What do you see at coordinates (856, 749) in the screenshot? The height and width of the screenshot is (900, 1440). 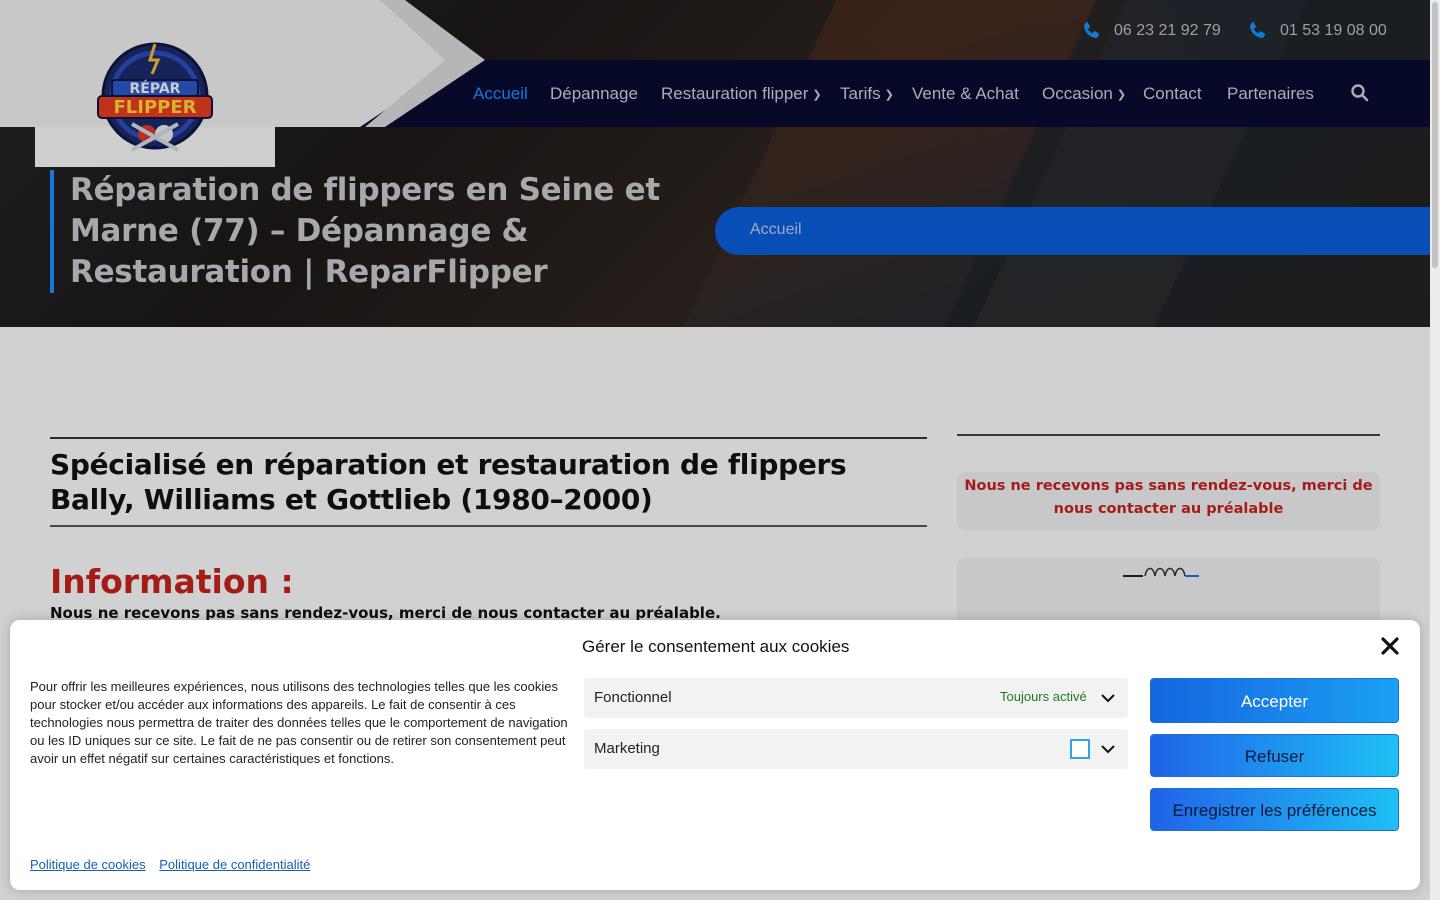 I see `cookie-pref-marketing: Marketing` at bounding box center [856, 749].